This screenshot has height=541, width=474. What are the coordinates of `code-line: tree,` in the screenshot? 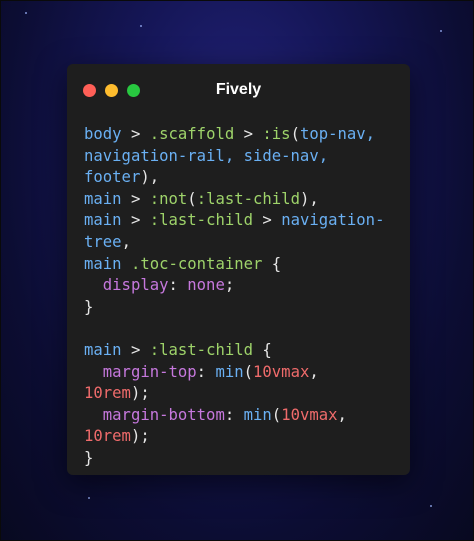 It's located at (234, 243).